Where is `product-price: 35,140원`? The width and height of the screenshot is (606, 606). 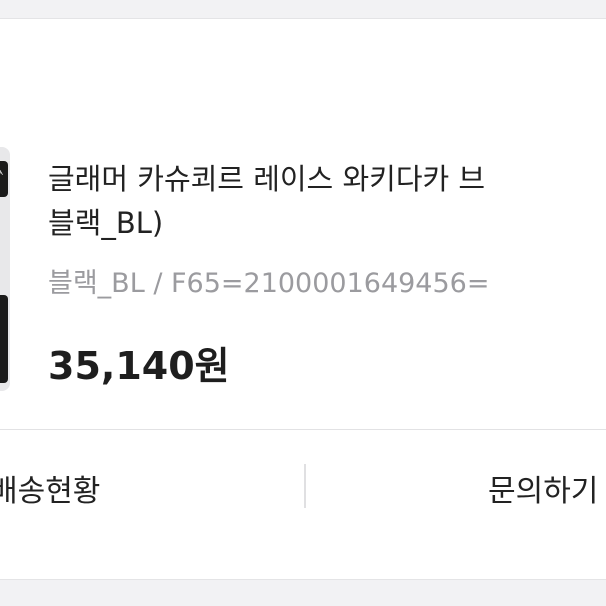
product-price: 35,140원 is located at coordinates (139, 366).